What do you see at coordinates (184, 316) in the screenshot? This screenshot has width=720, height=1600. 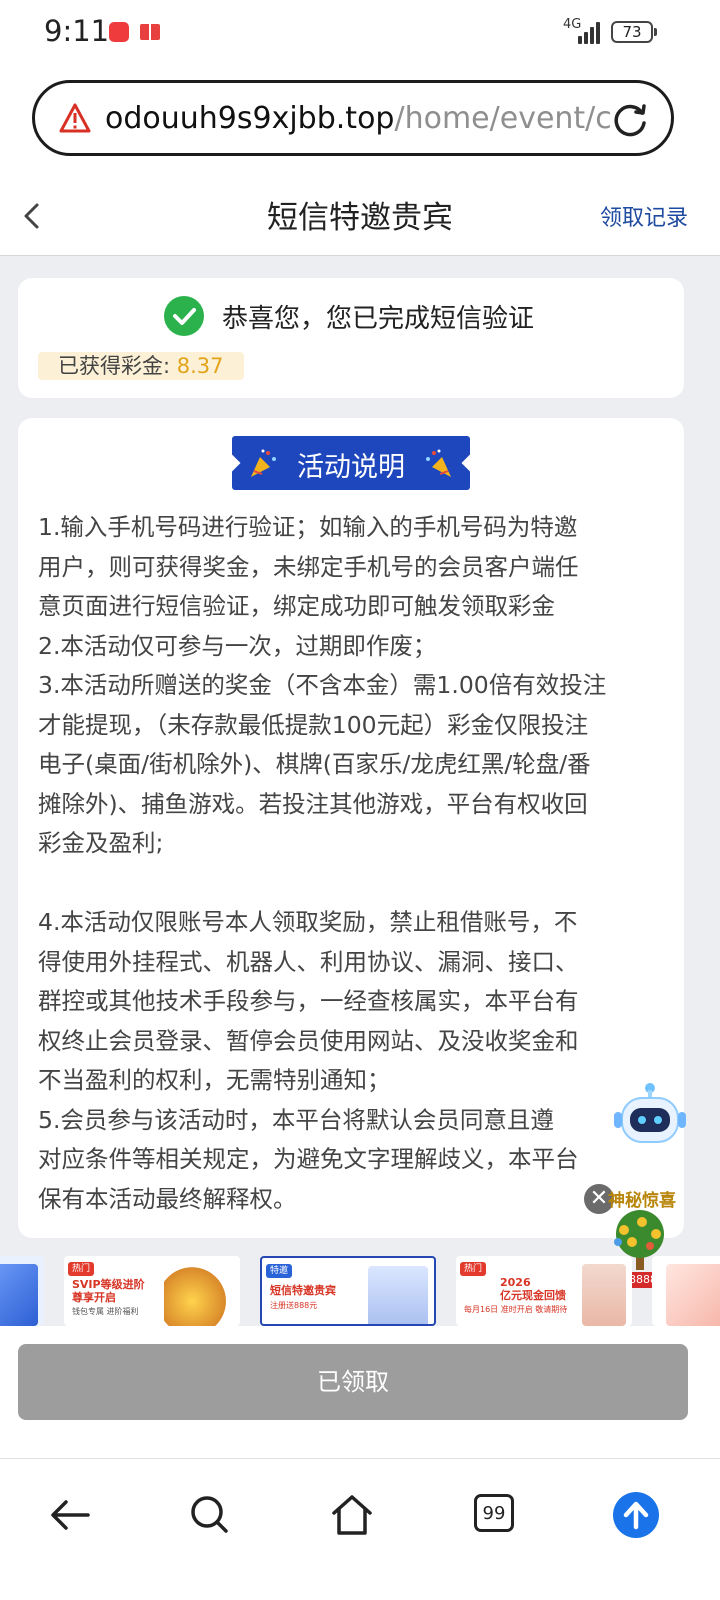 I see `check-circle-icon` at bounding box center [184, 316].